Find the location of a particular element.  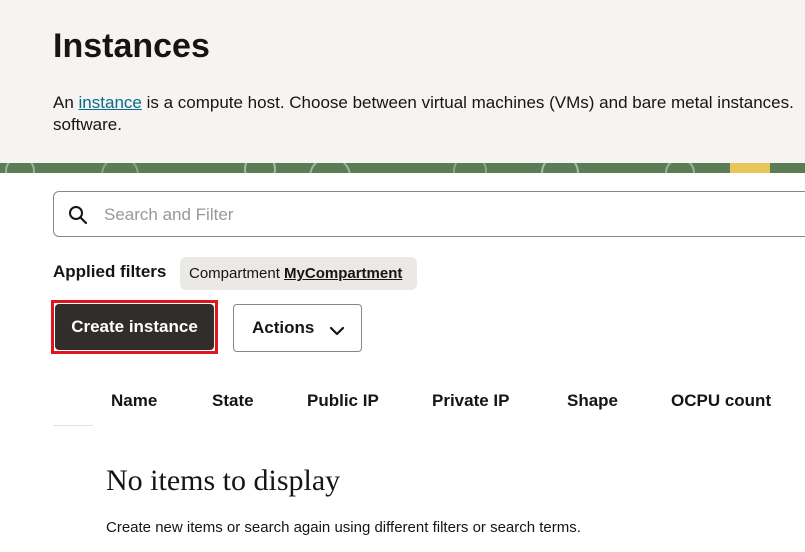

banner-pattern is located at coordinates (402, 168).